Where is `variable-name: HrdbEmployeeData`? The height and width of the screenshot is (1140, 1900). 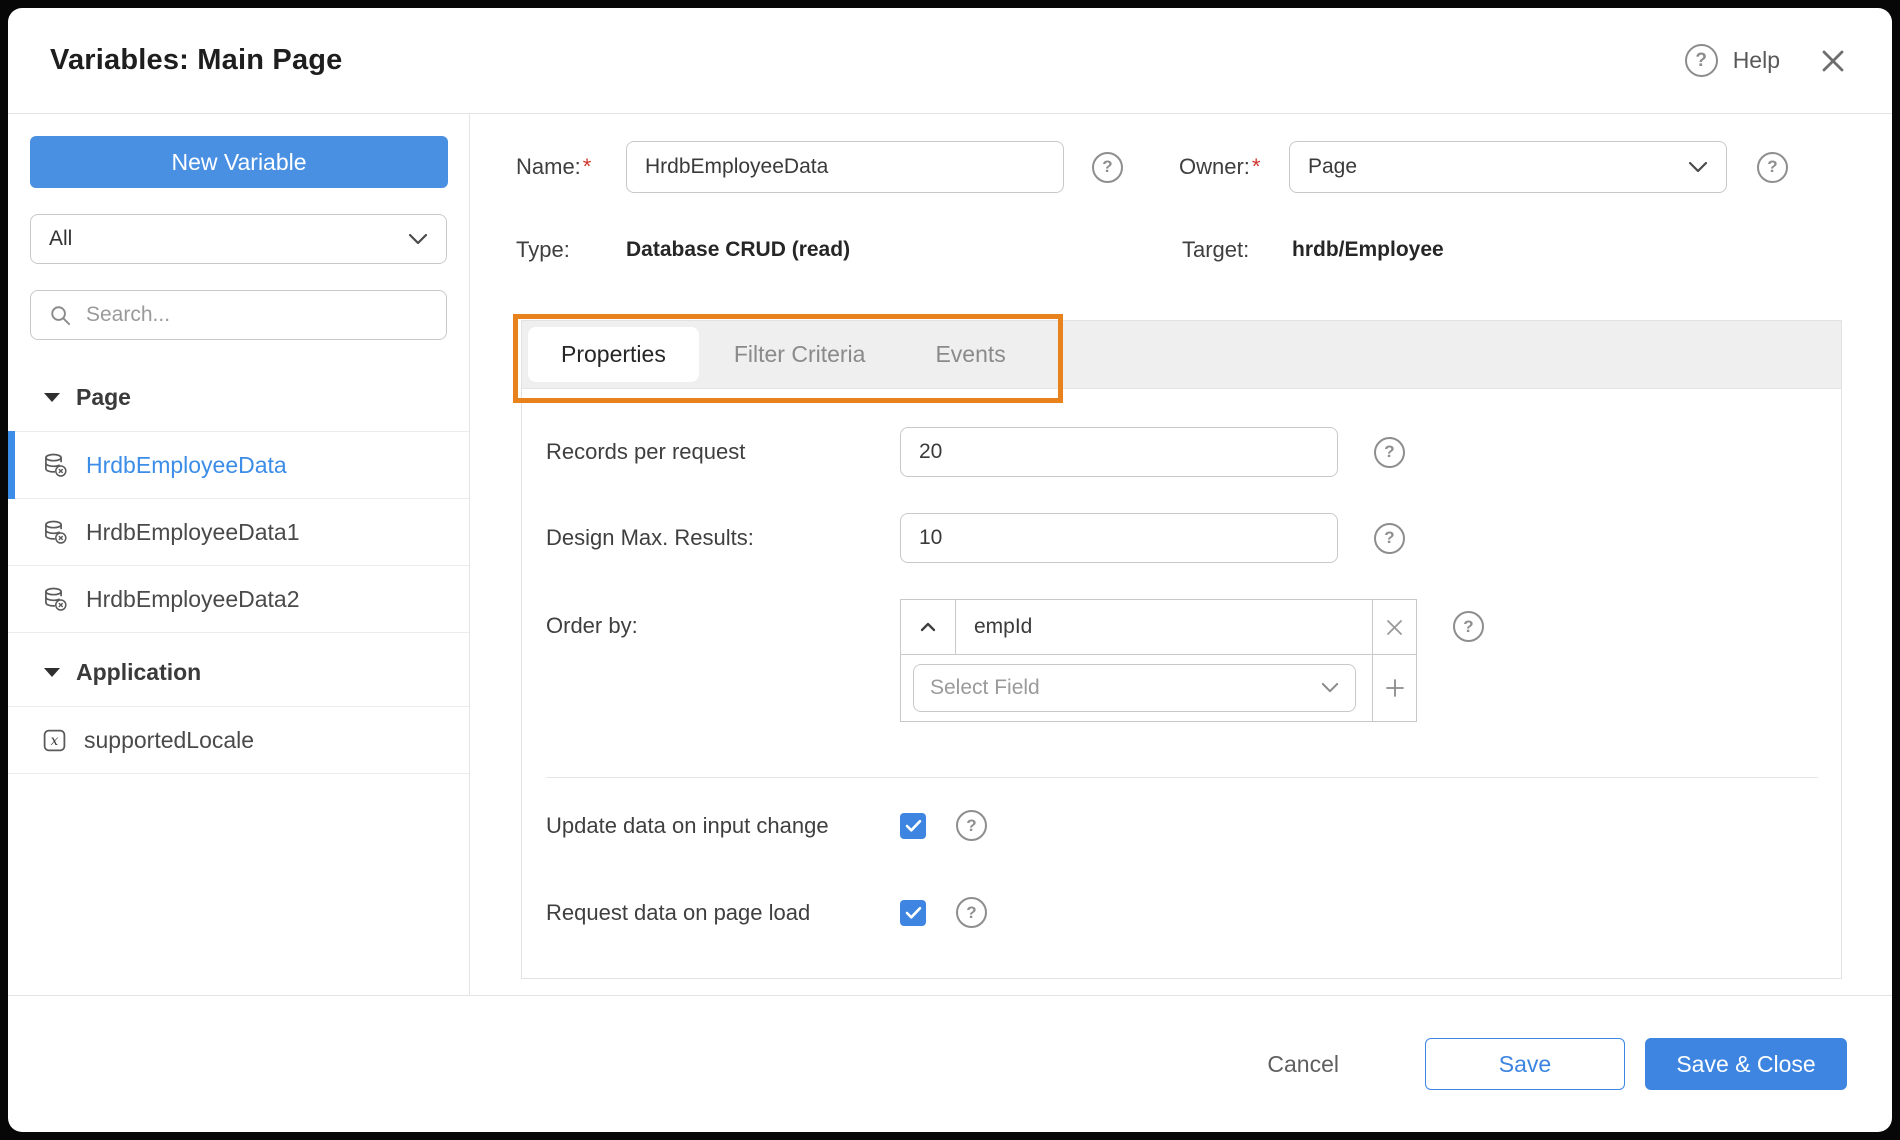 variable-name: HrdbEmployeeData is located at coordinates (186, 464).